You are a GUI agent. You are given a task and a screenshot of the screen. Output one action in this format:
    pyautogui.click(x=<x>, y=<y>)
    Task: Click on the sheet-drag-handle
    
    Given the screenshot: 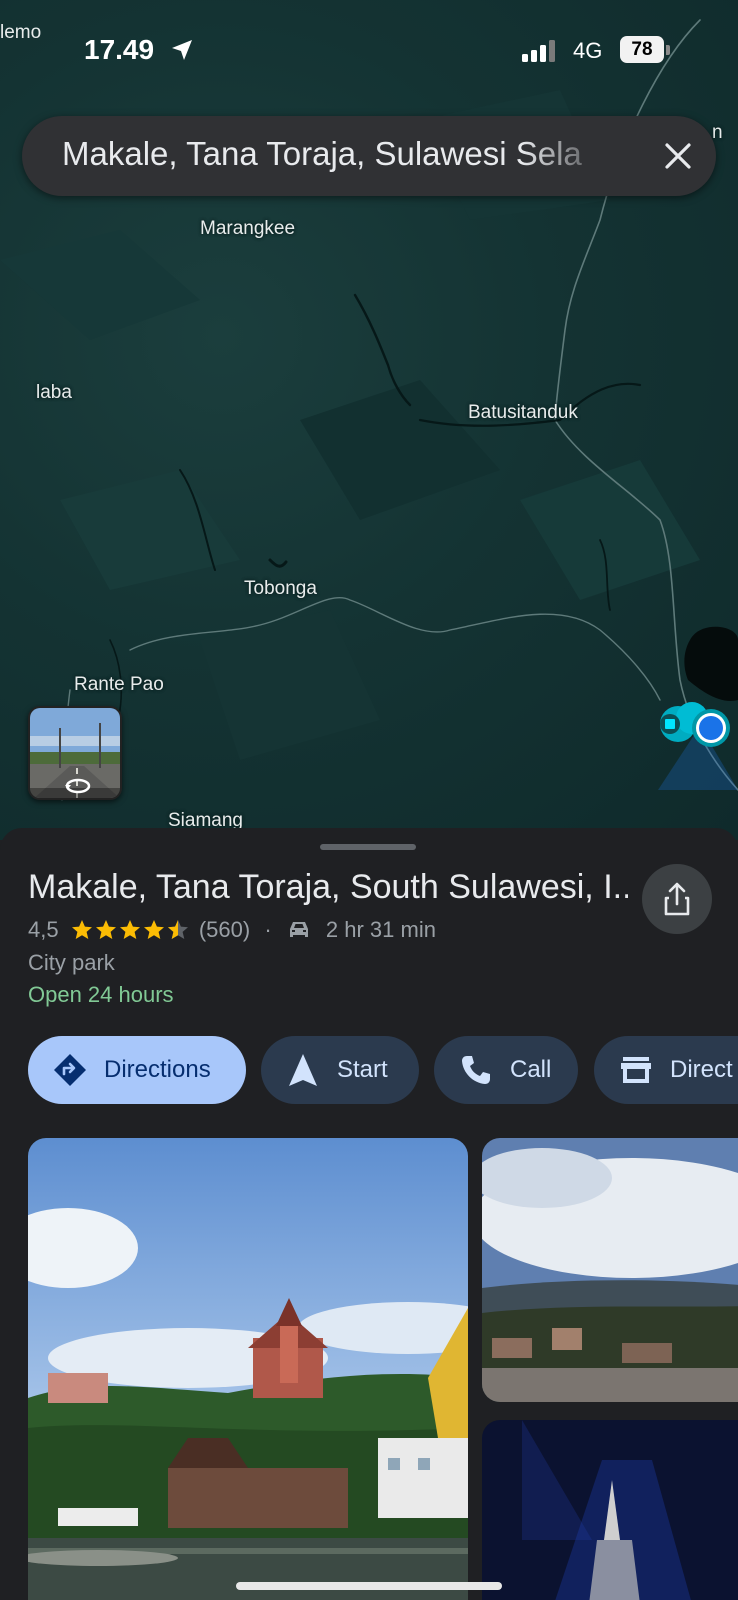 What is the action you would take?
    pyautogui.click(x=368, y=847)
    